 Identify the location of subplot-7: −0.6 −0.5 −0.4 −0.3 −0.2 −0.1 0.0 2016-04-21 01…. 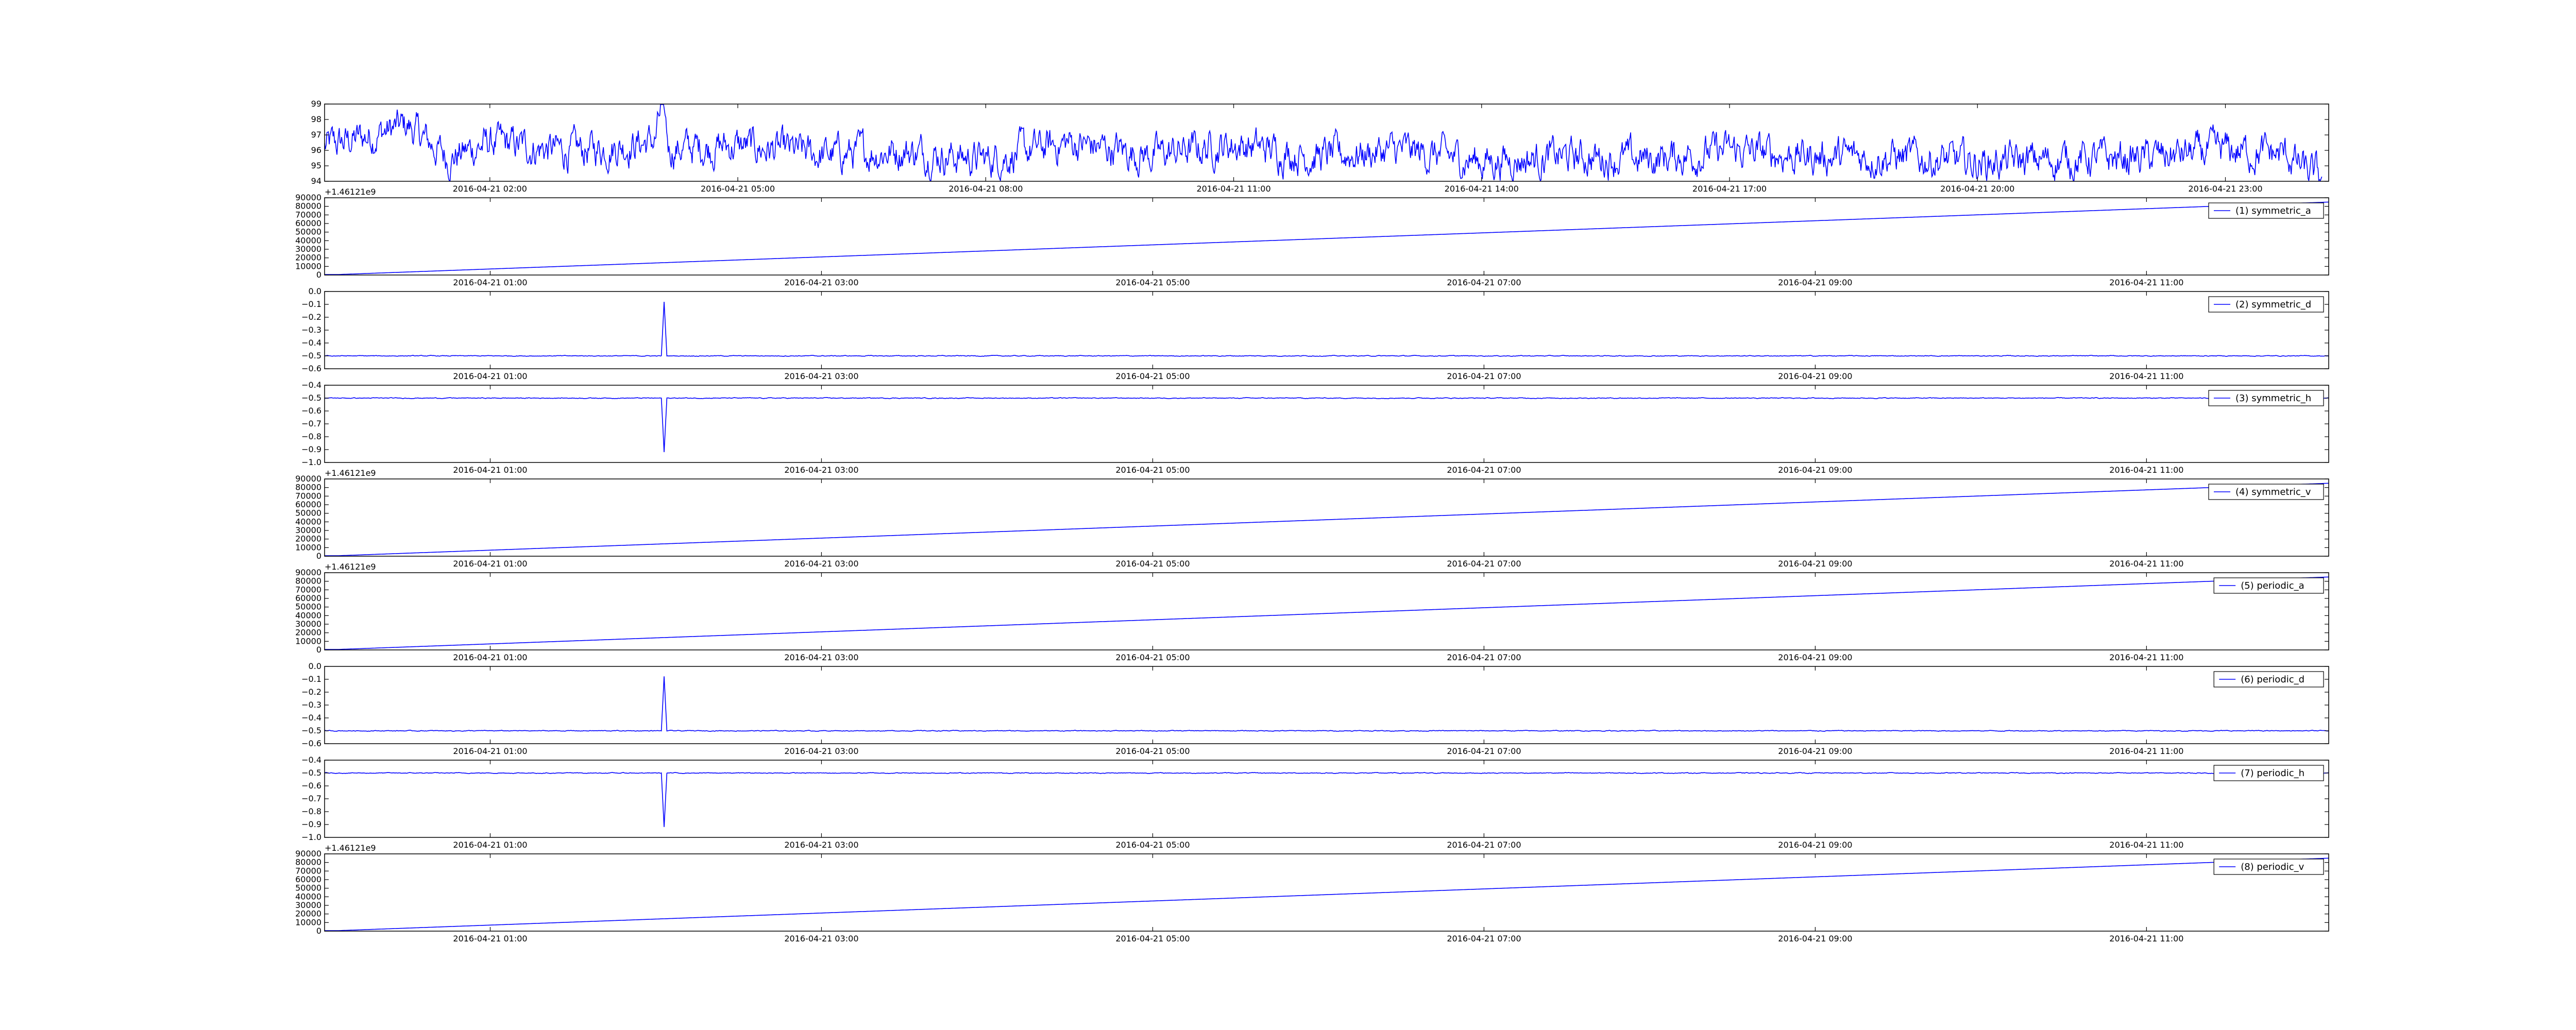
(1315, 708).